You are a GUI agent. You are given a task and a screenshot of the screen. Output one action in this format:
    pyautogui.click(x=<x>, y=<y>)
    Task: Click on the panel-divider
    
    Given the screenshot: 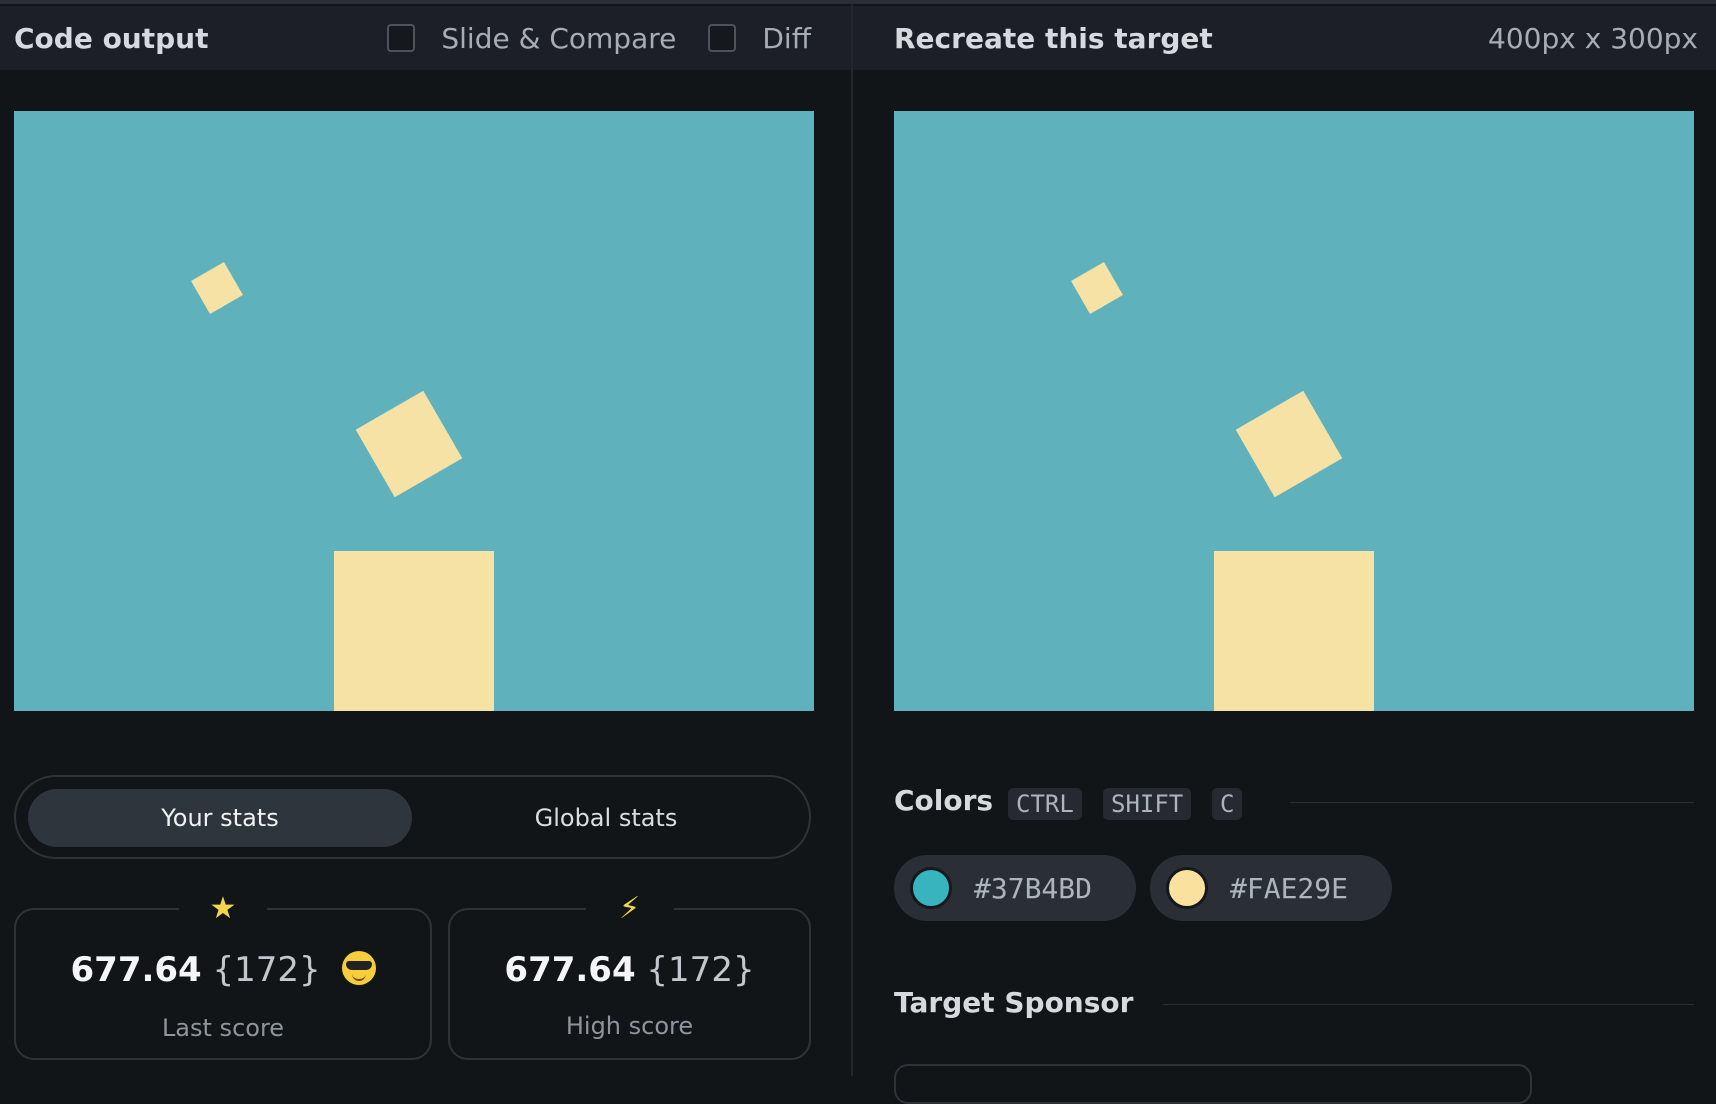 What is the action you would take?
    pyautogui.click(x=852, y=540)
    